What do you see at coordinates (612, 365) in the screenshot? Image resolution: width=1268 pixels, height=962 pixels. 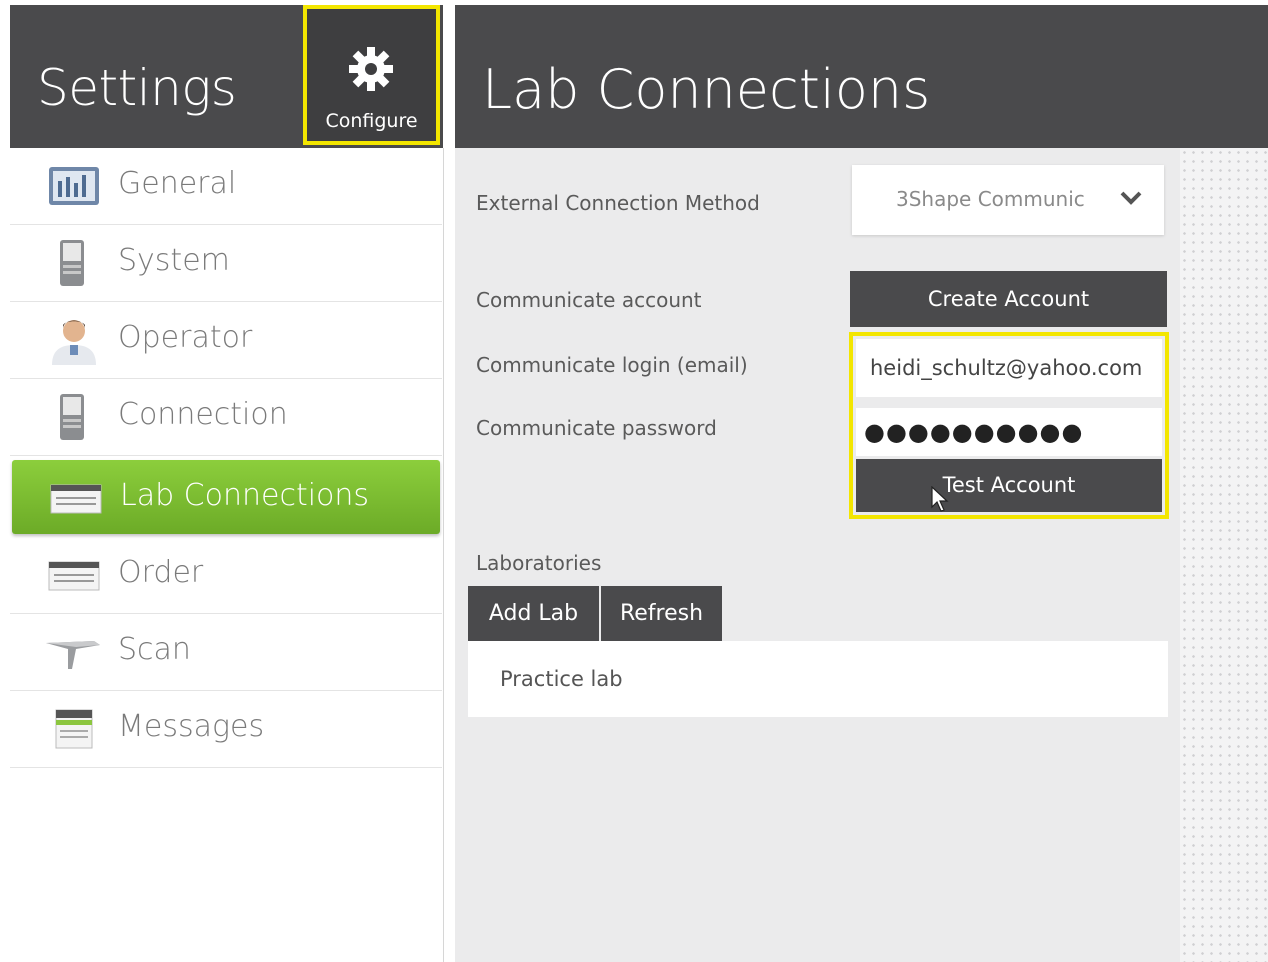 I see `communicate-login-label: Communicate login (email)` at bounding box center [612, 365].